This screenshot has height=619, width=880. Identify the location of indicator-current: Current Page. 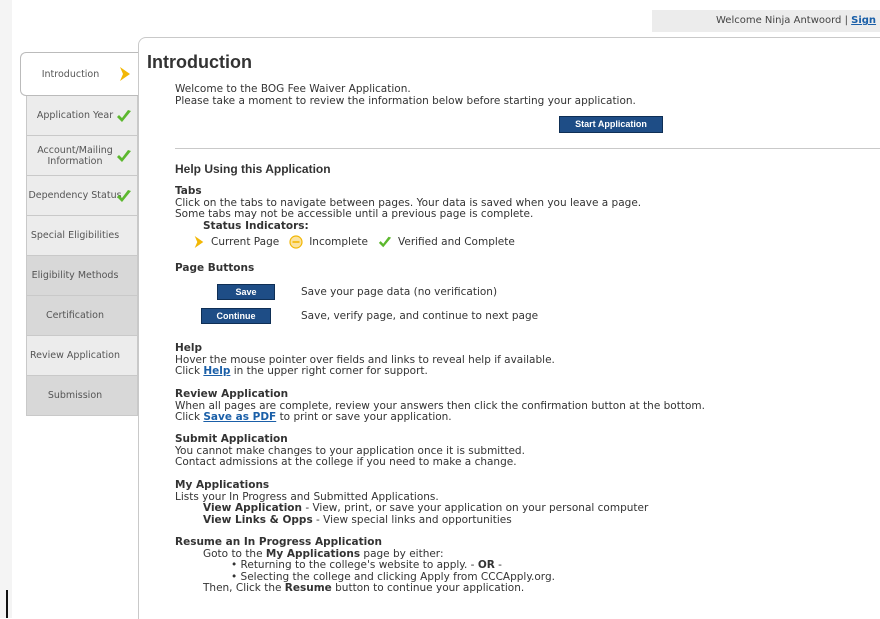
(236, 242).